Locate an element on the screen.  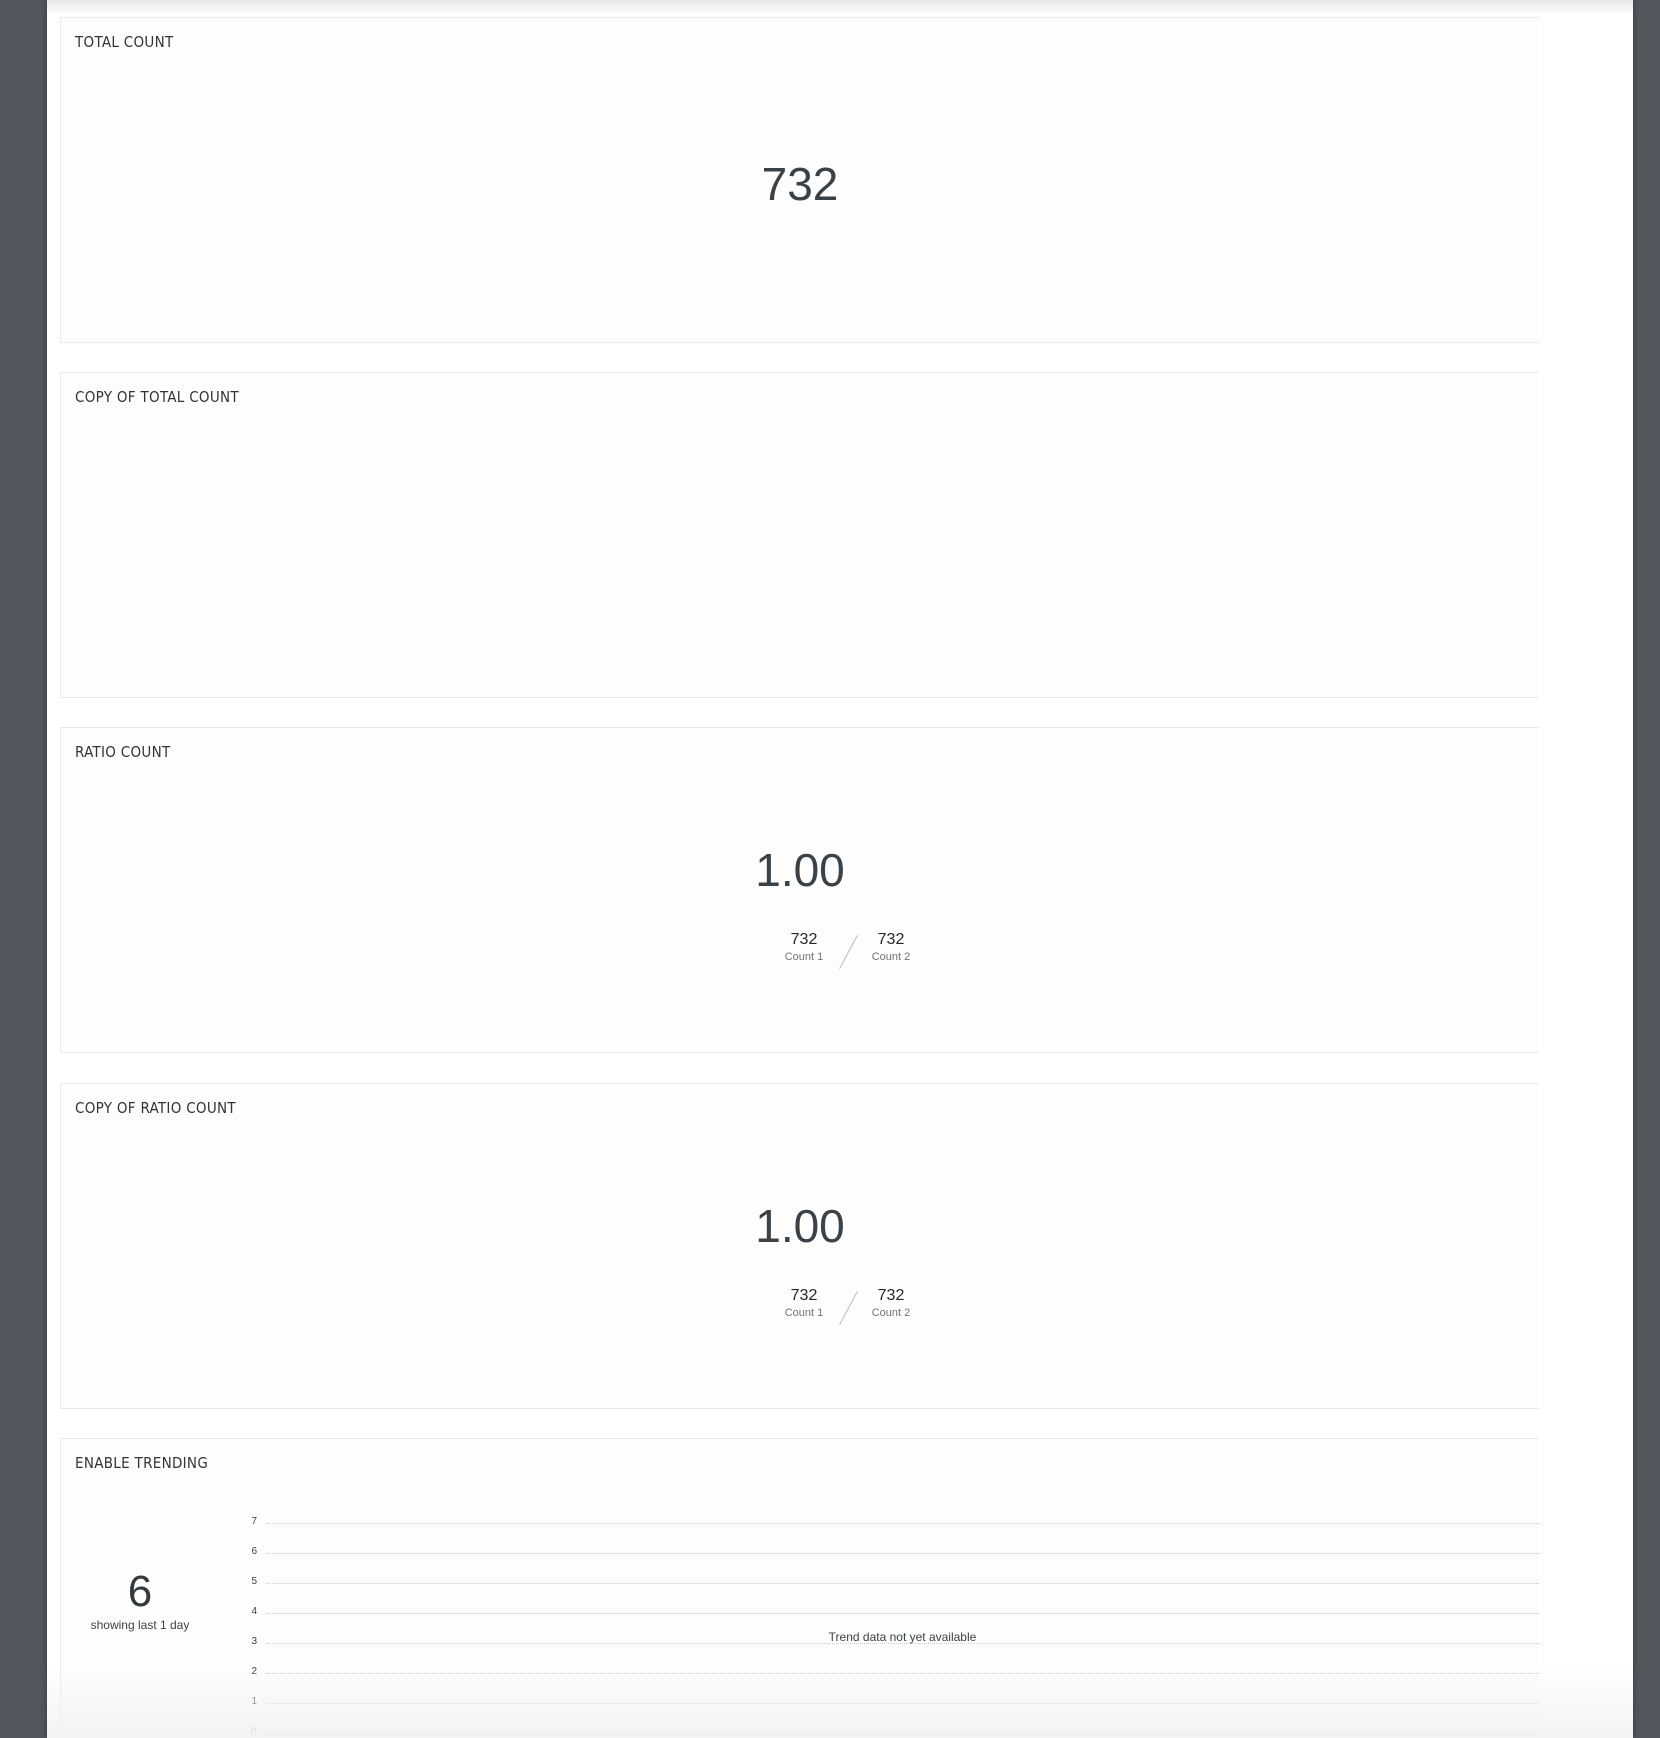
y-axis-tick: 3 is located at coordinates (254, 1641).